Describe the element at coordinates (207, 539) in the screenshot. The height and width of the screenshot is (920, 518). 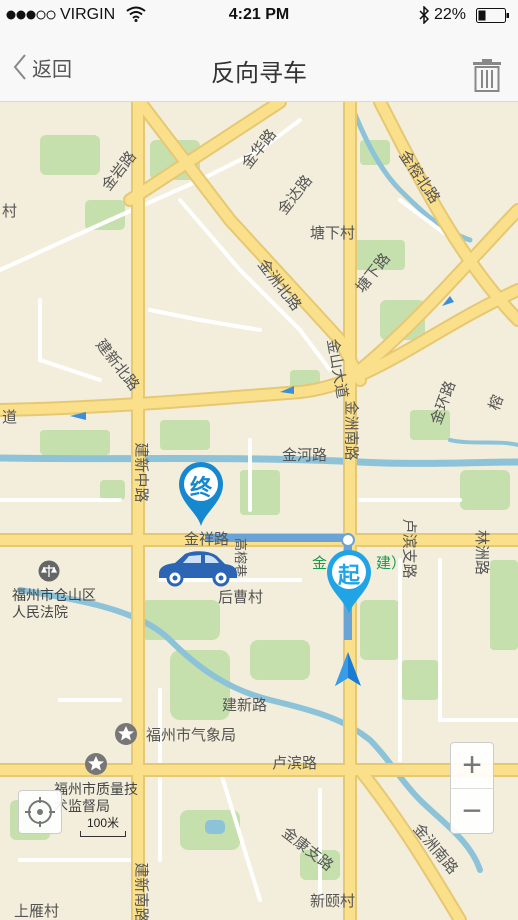
I see `map-label: 金祥路` at that location.